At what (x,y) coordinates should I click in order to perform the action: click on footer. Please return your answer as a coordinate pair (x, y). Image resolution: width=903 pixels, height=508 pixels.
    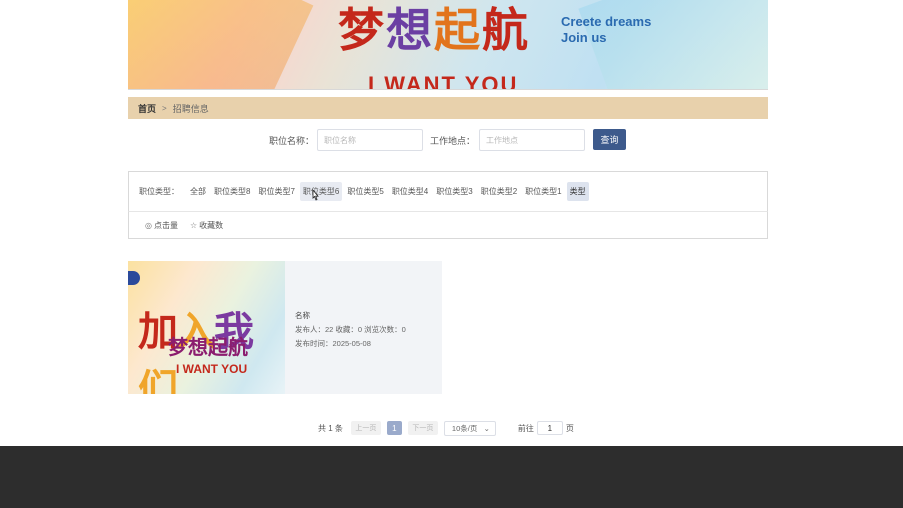
    Looking at the image, I should click on (451, 477).